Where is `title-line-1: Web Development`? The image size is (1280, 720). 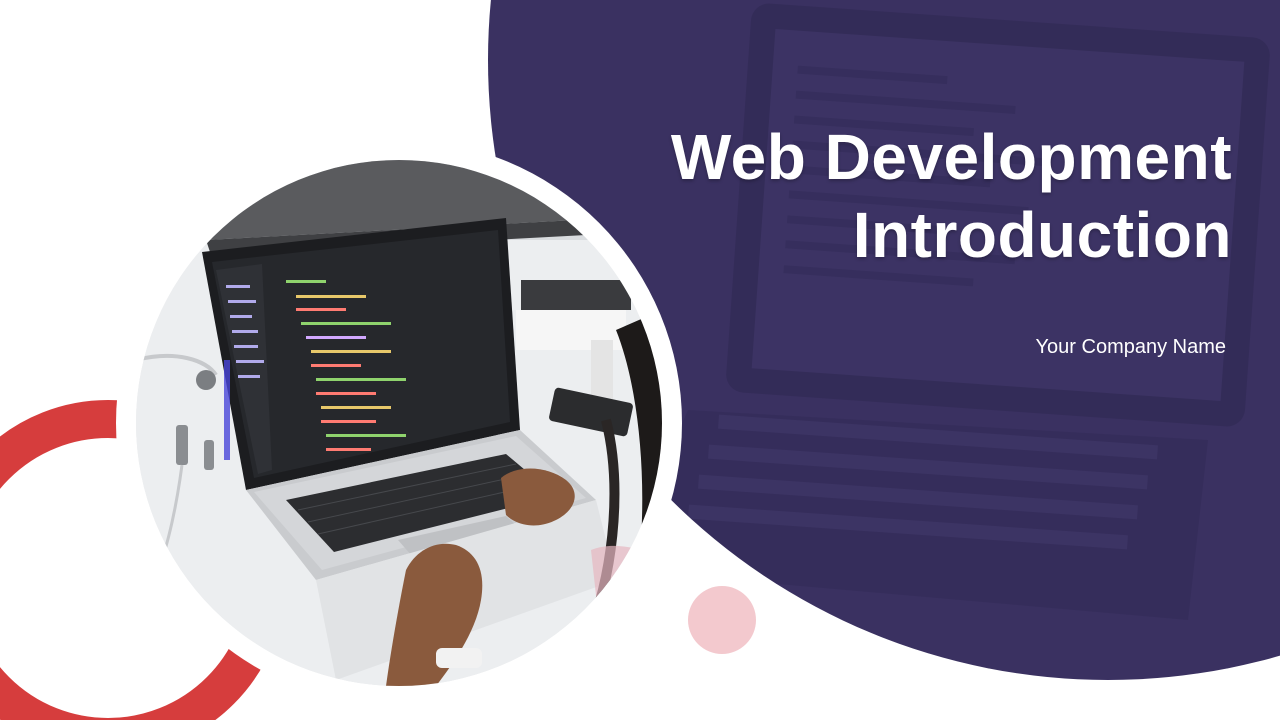 title-line-1: Web Development is located at coordinates (951, 157).